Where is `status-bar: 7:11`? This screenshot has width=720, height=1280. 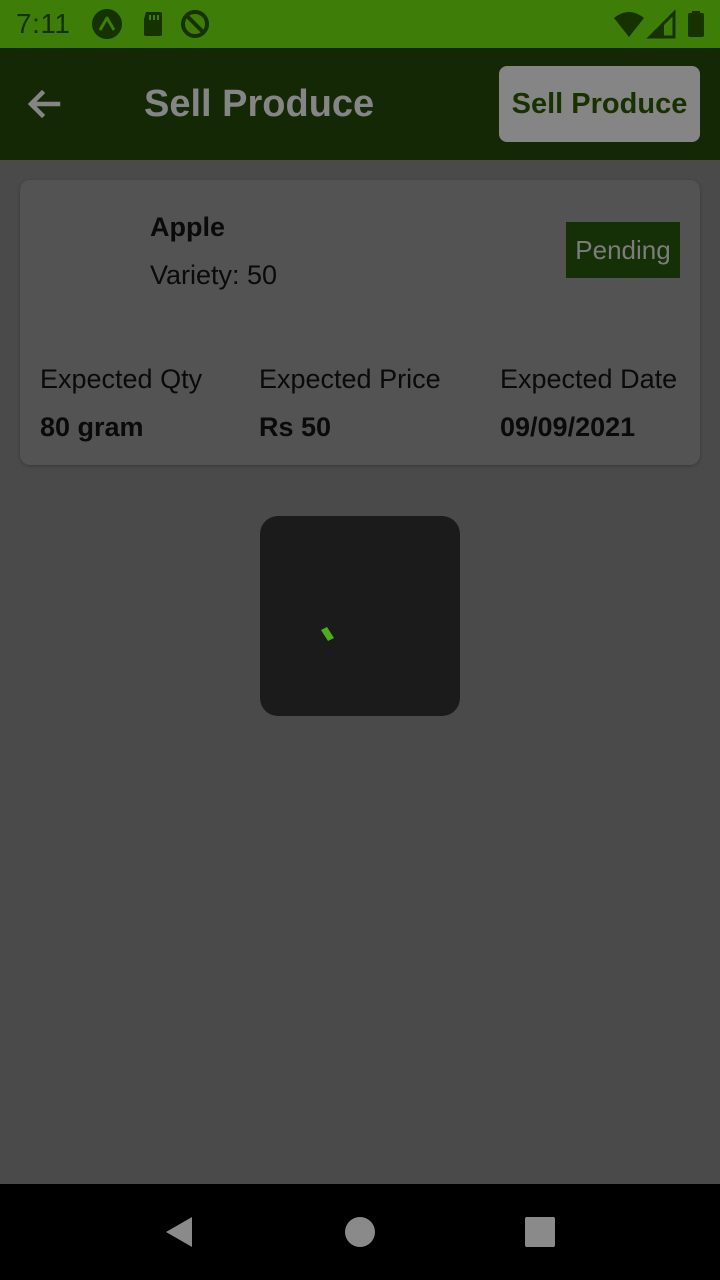 status-bar: 7:11 is located at coordinates (360, 24).